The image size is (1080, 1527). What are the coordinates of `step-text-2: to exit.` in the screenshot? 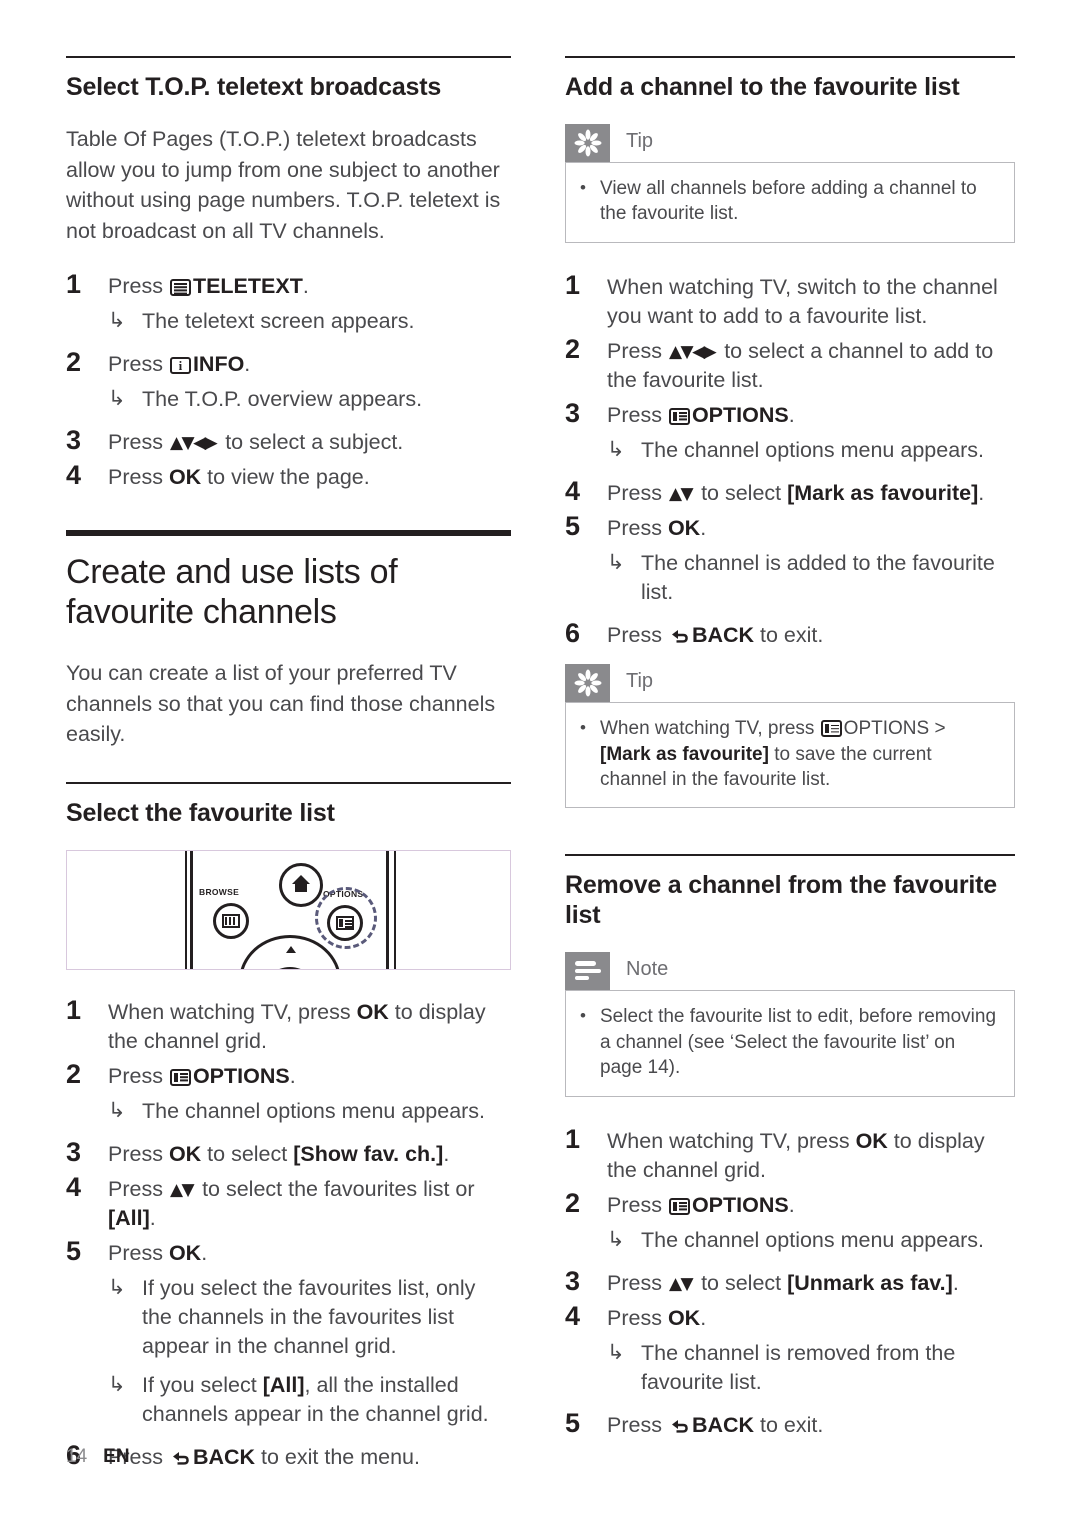 It's located at (789, 635).